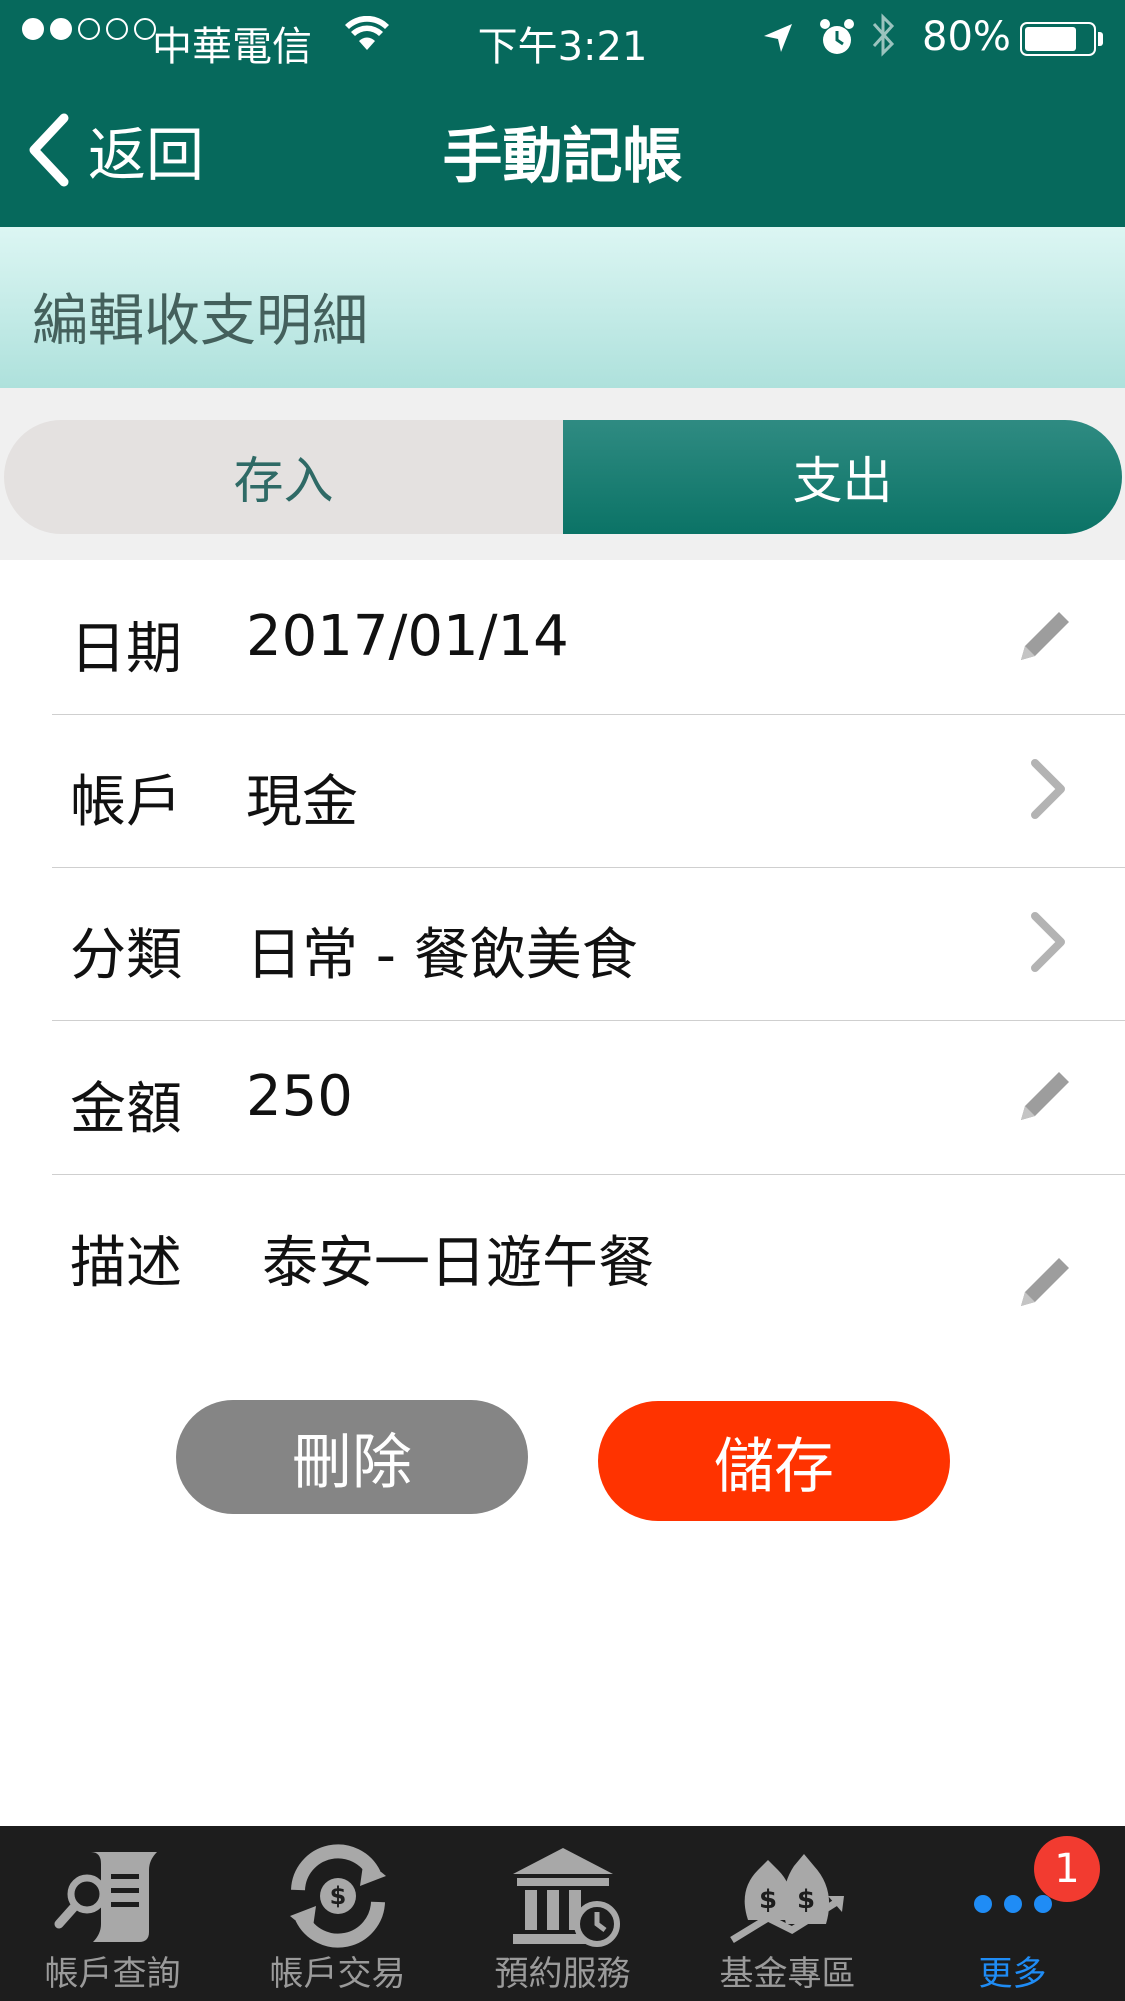 This screenshot has height=2001, width=1125. Describe the element at coordinates (283, 477) in the screenshot. I see `segment-deposit: 存入` at that location.